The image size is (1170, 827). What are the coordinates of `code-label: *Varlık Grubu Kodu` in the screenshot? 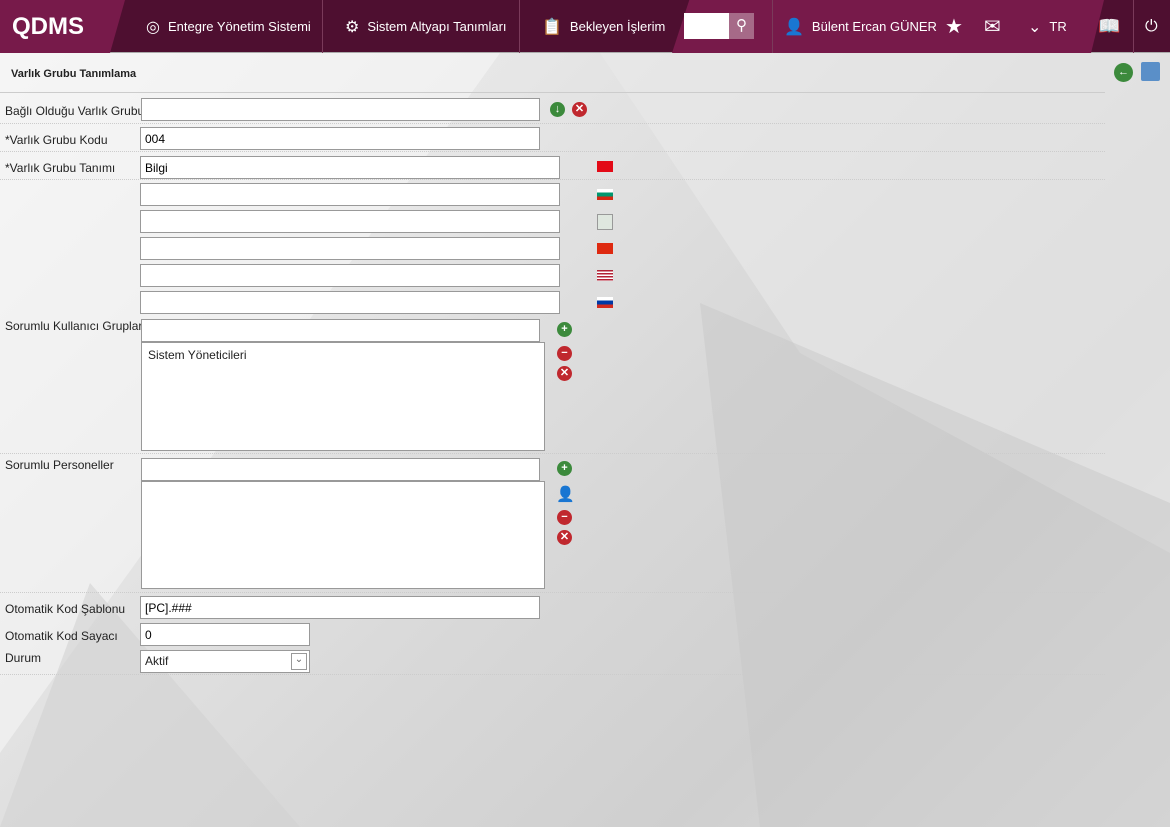 It's located at (56, 140).